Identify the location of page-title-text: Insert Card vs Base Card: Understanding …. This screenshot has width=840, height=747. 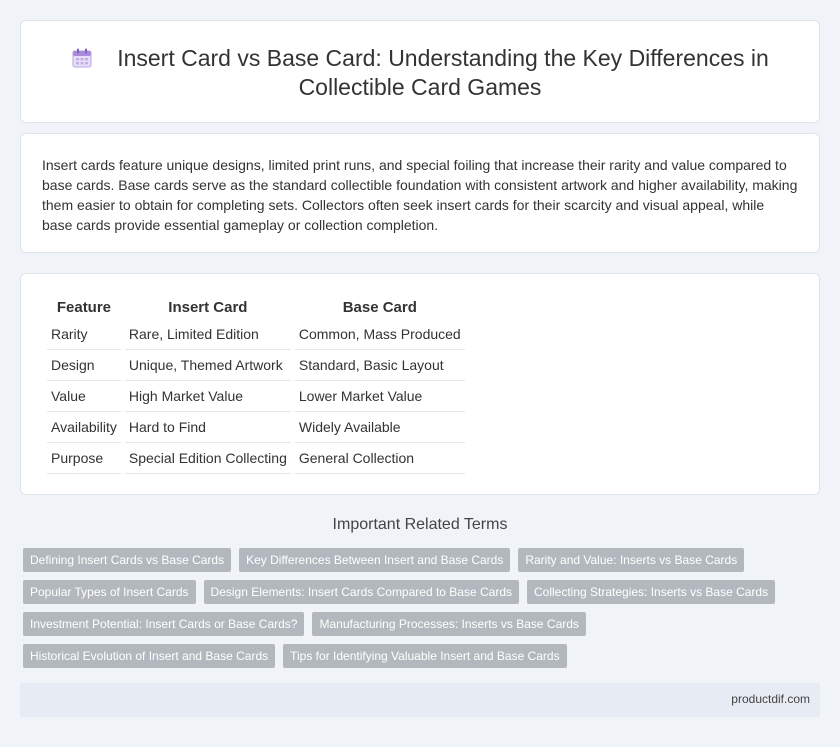
(443, 72).